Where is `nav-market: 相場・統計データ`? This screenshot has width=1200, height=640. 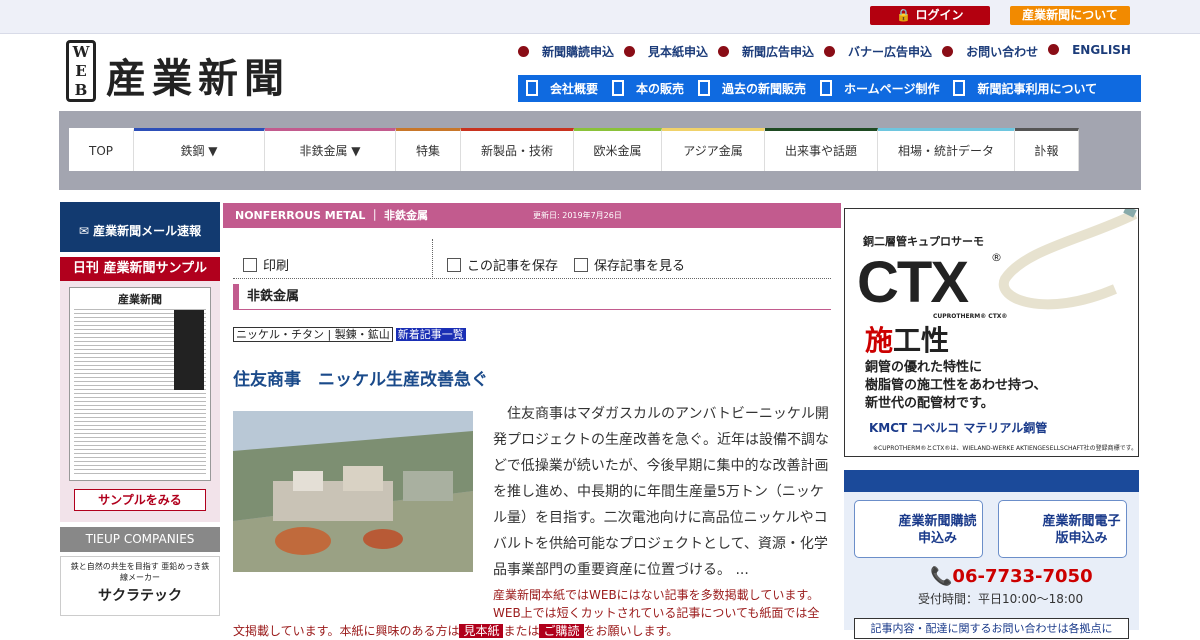 nav-market: 相場・統計データ is located at coordinates (946, 149).